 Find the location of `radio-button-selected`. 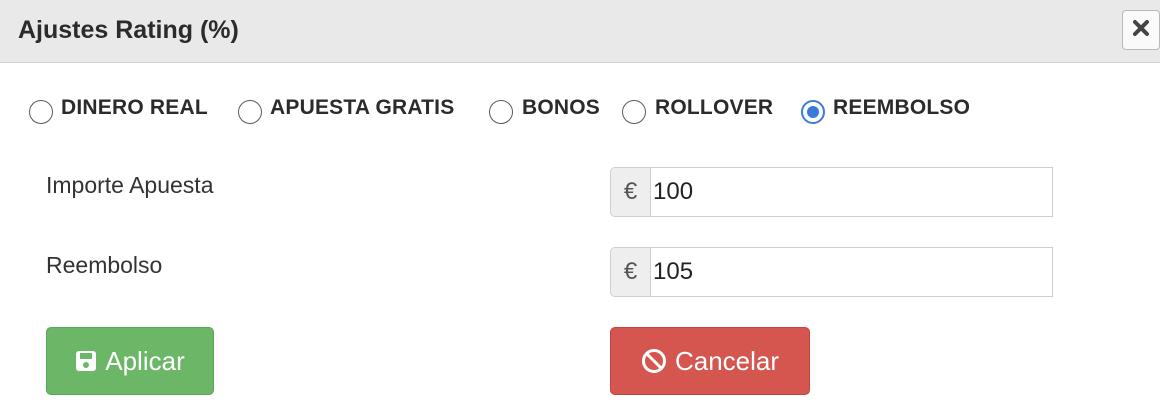

radio-button-selected is located at coordinates (813, 112).